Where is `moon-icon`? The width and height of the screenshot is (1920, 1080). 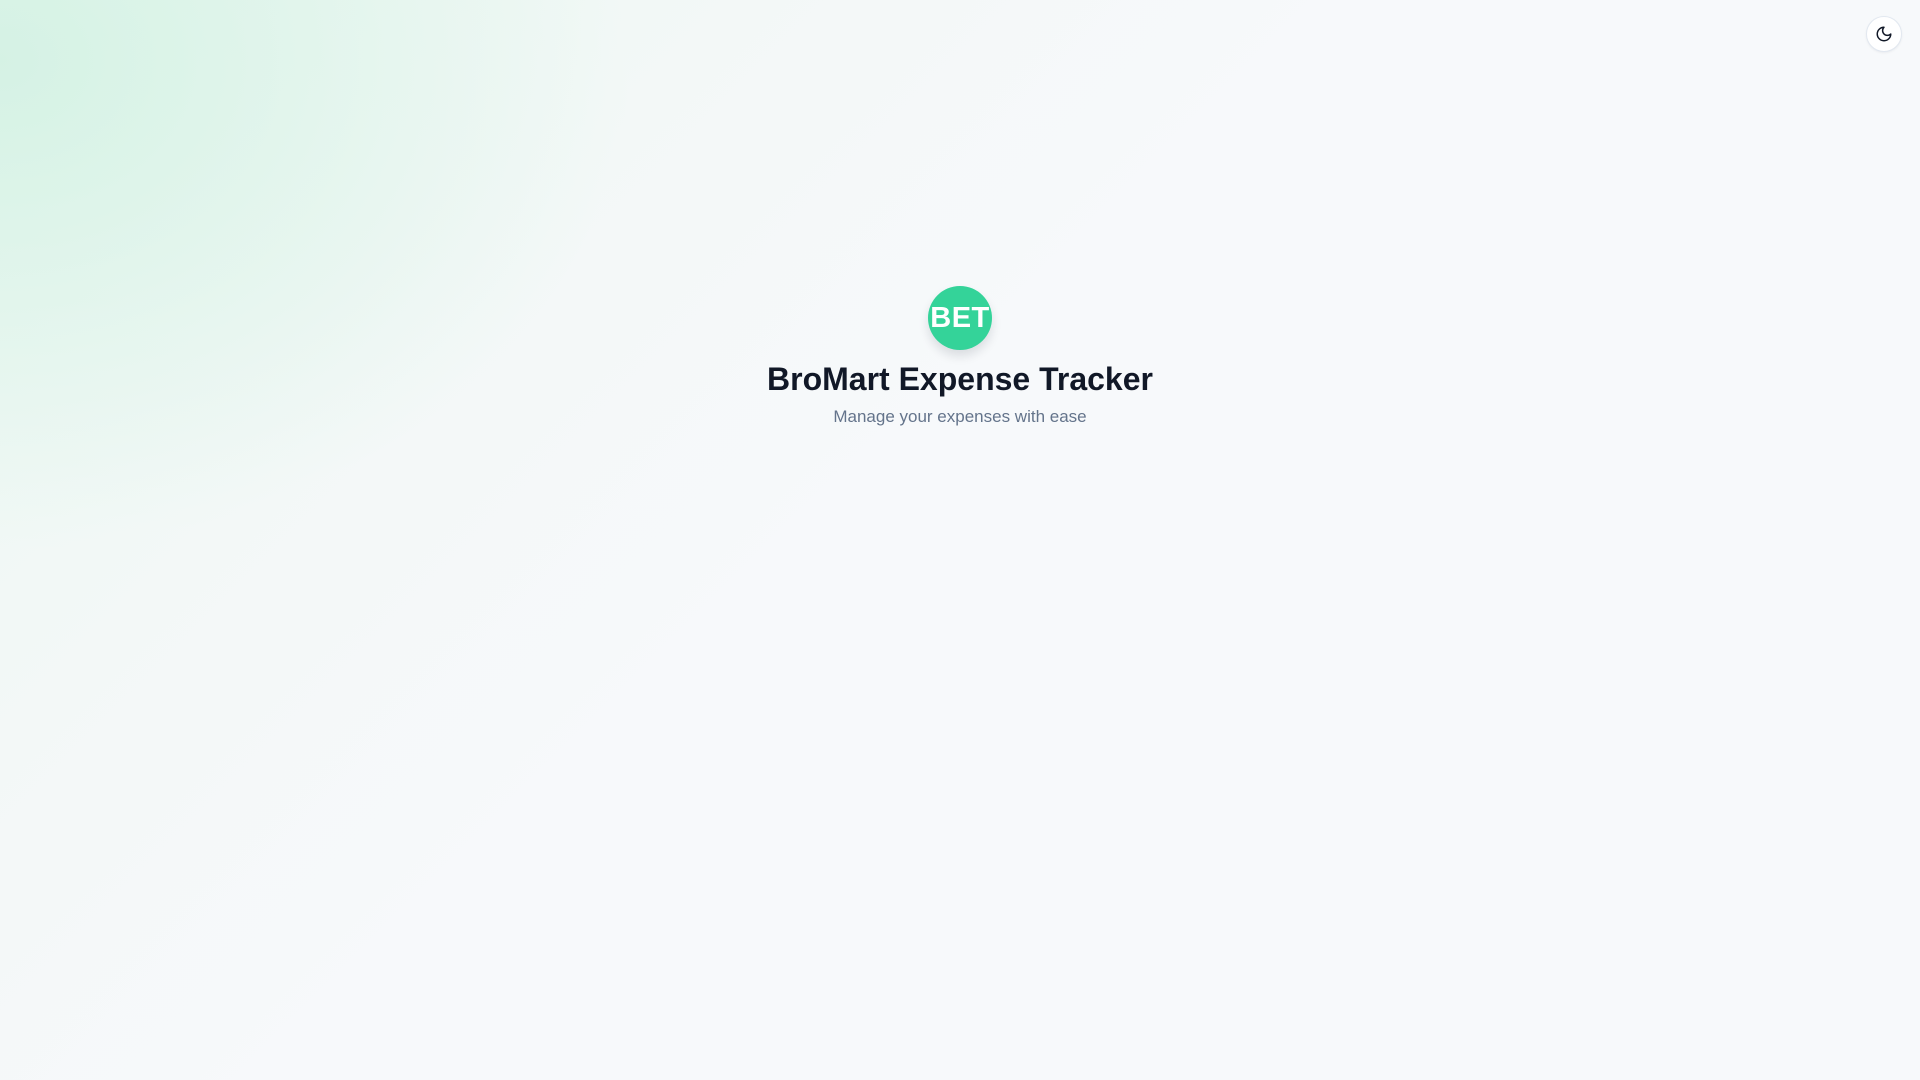
moon-icon is located at coordinates (1884, 34).